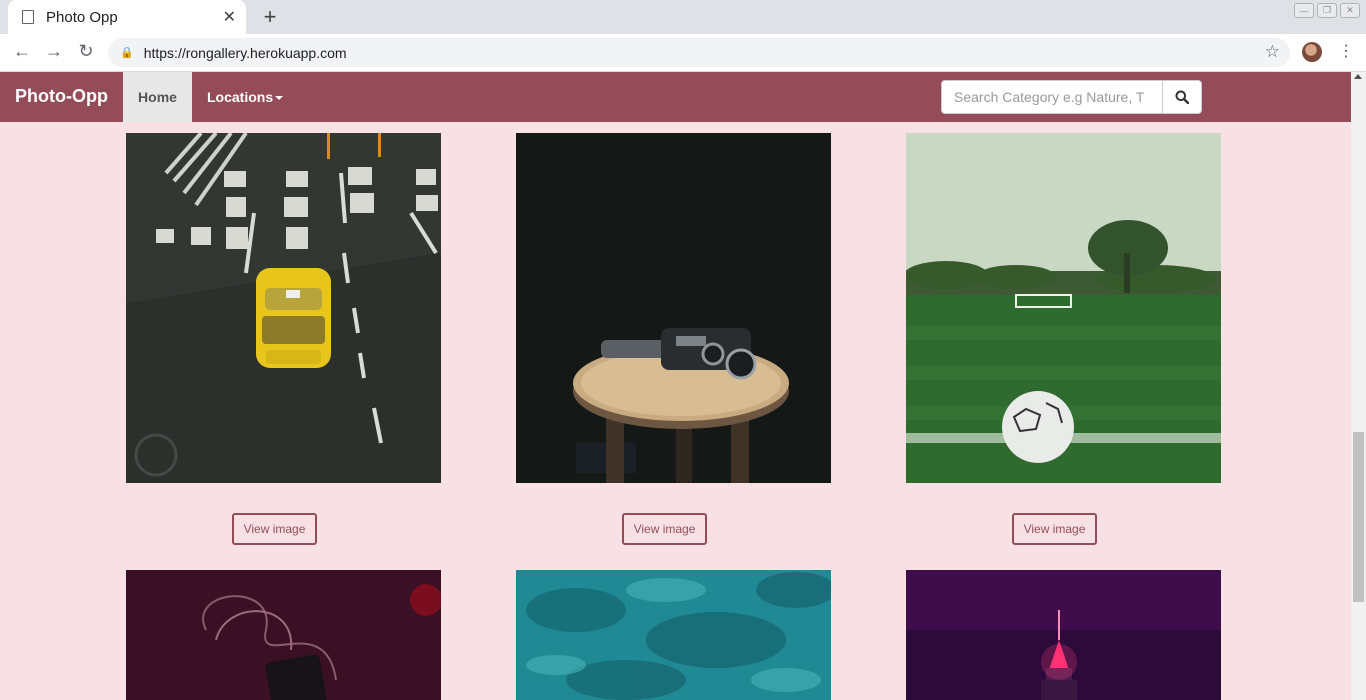 The image size is (1366, 700). Describe the element at coordinates (673, 635) in the screenshot. I see `gallery-image-ocean` at that location.